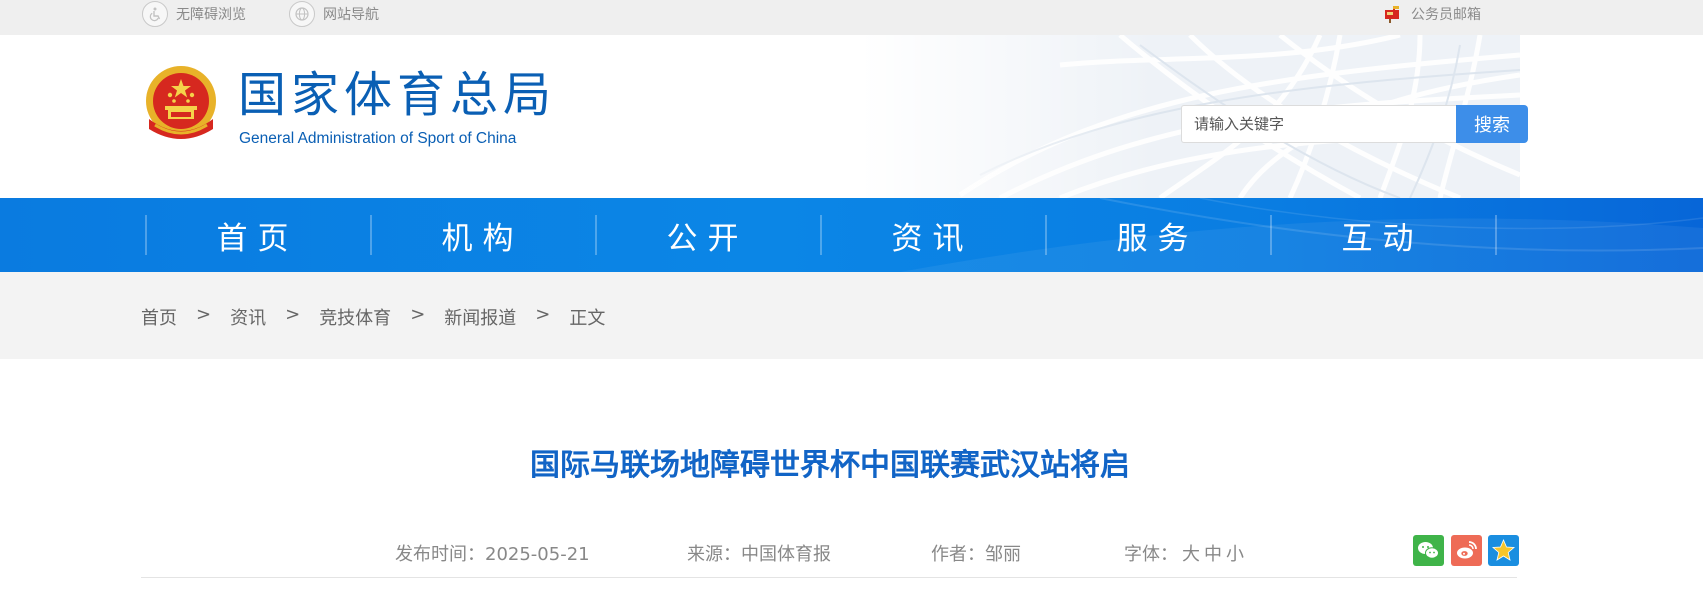 The width and height of the screenshot is (1703, 590). I want to click on breadcrumb-bar: 首页 > 资讯 > 竞技体育 > 新闻报道 > 正文, so click(851, 315).